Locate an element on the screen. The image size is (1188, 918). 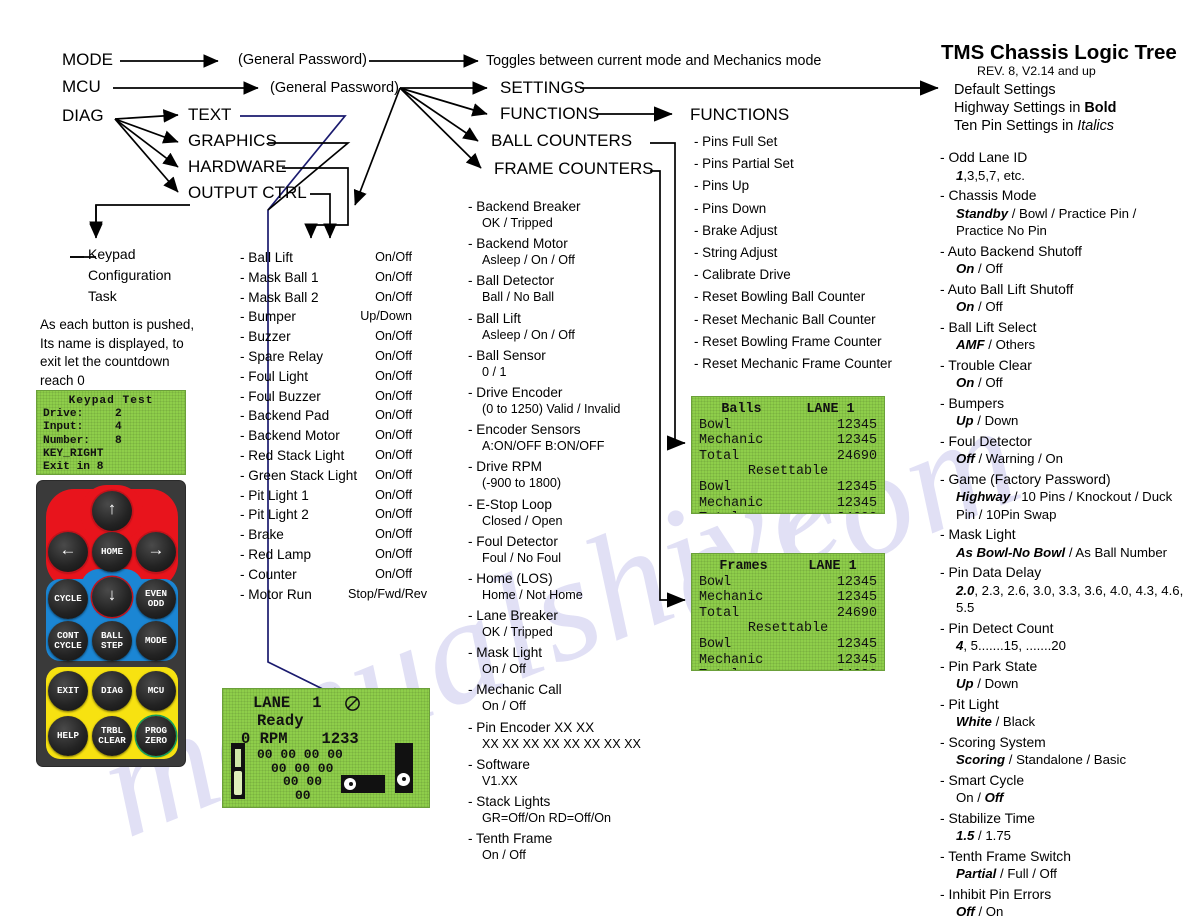
settings-row-name: - Pin Park State is located at coordinates (989, 665).